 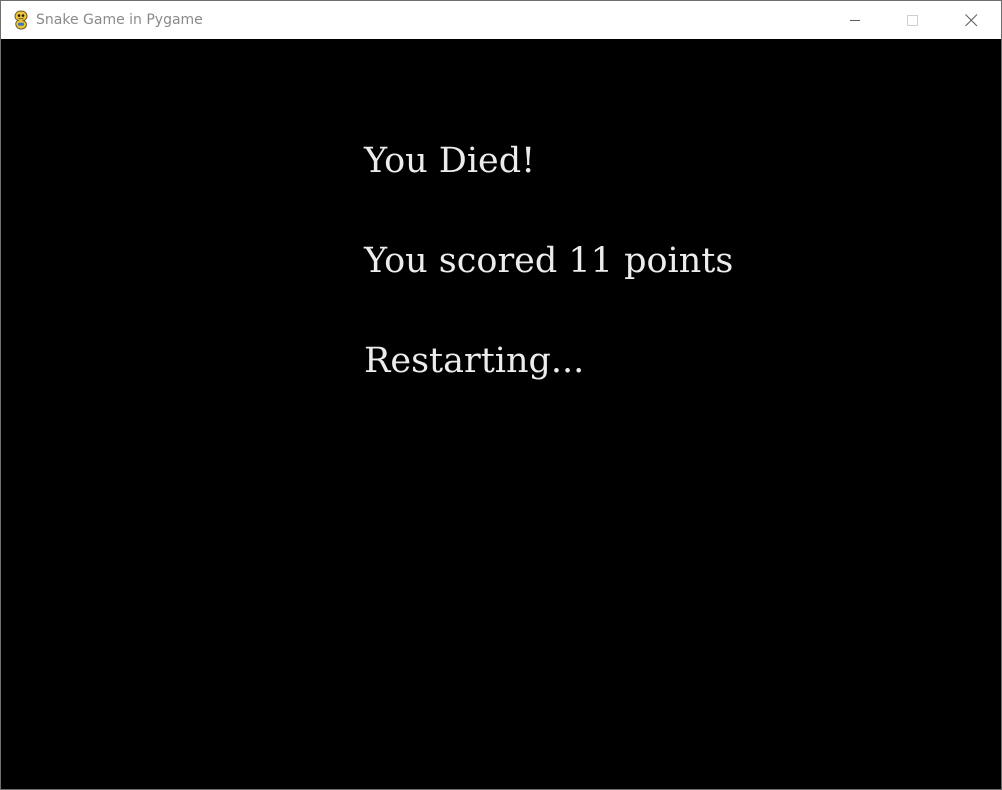 I want to click on title-bar: Snake Game in Pygame, so click(x=501, y=20).